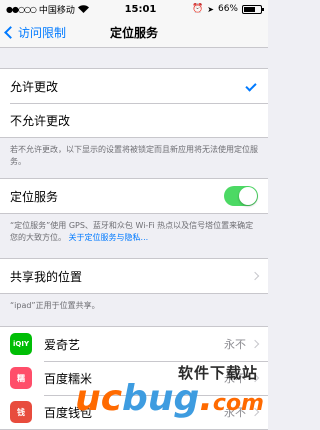  Describe the element at coordinates (249, 9) in the screenshot. I see `battery-level` at that location.